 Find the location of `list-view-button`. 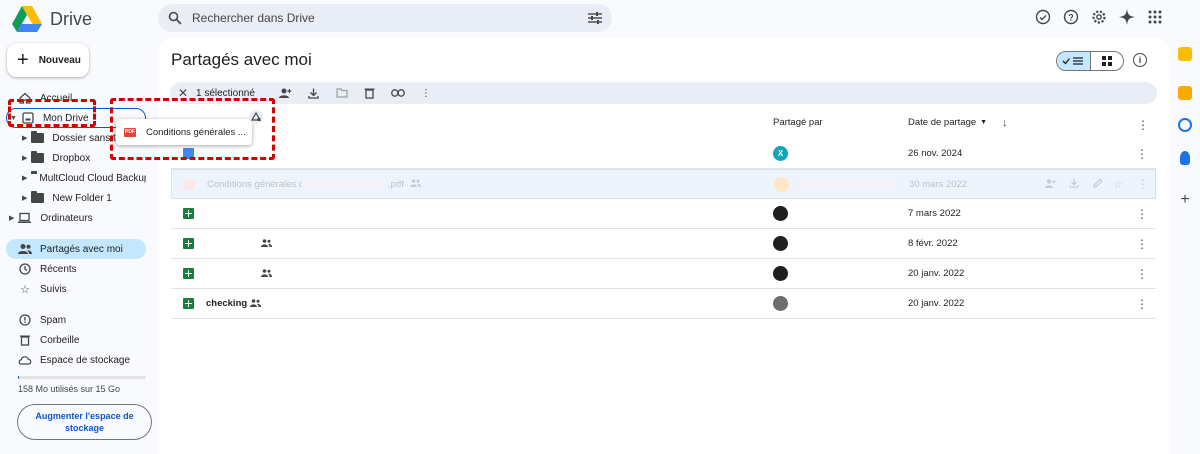

list-view-button is located at coordinates (1074, 61).